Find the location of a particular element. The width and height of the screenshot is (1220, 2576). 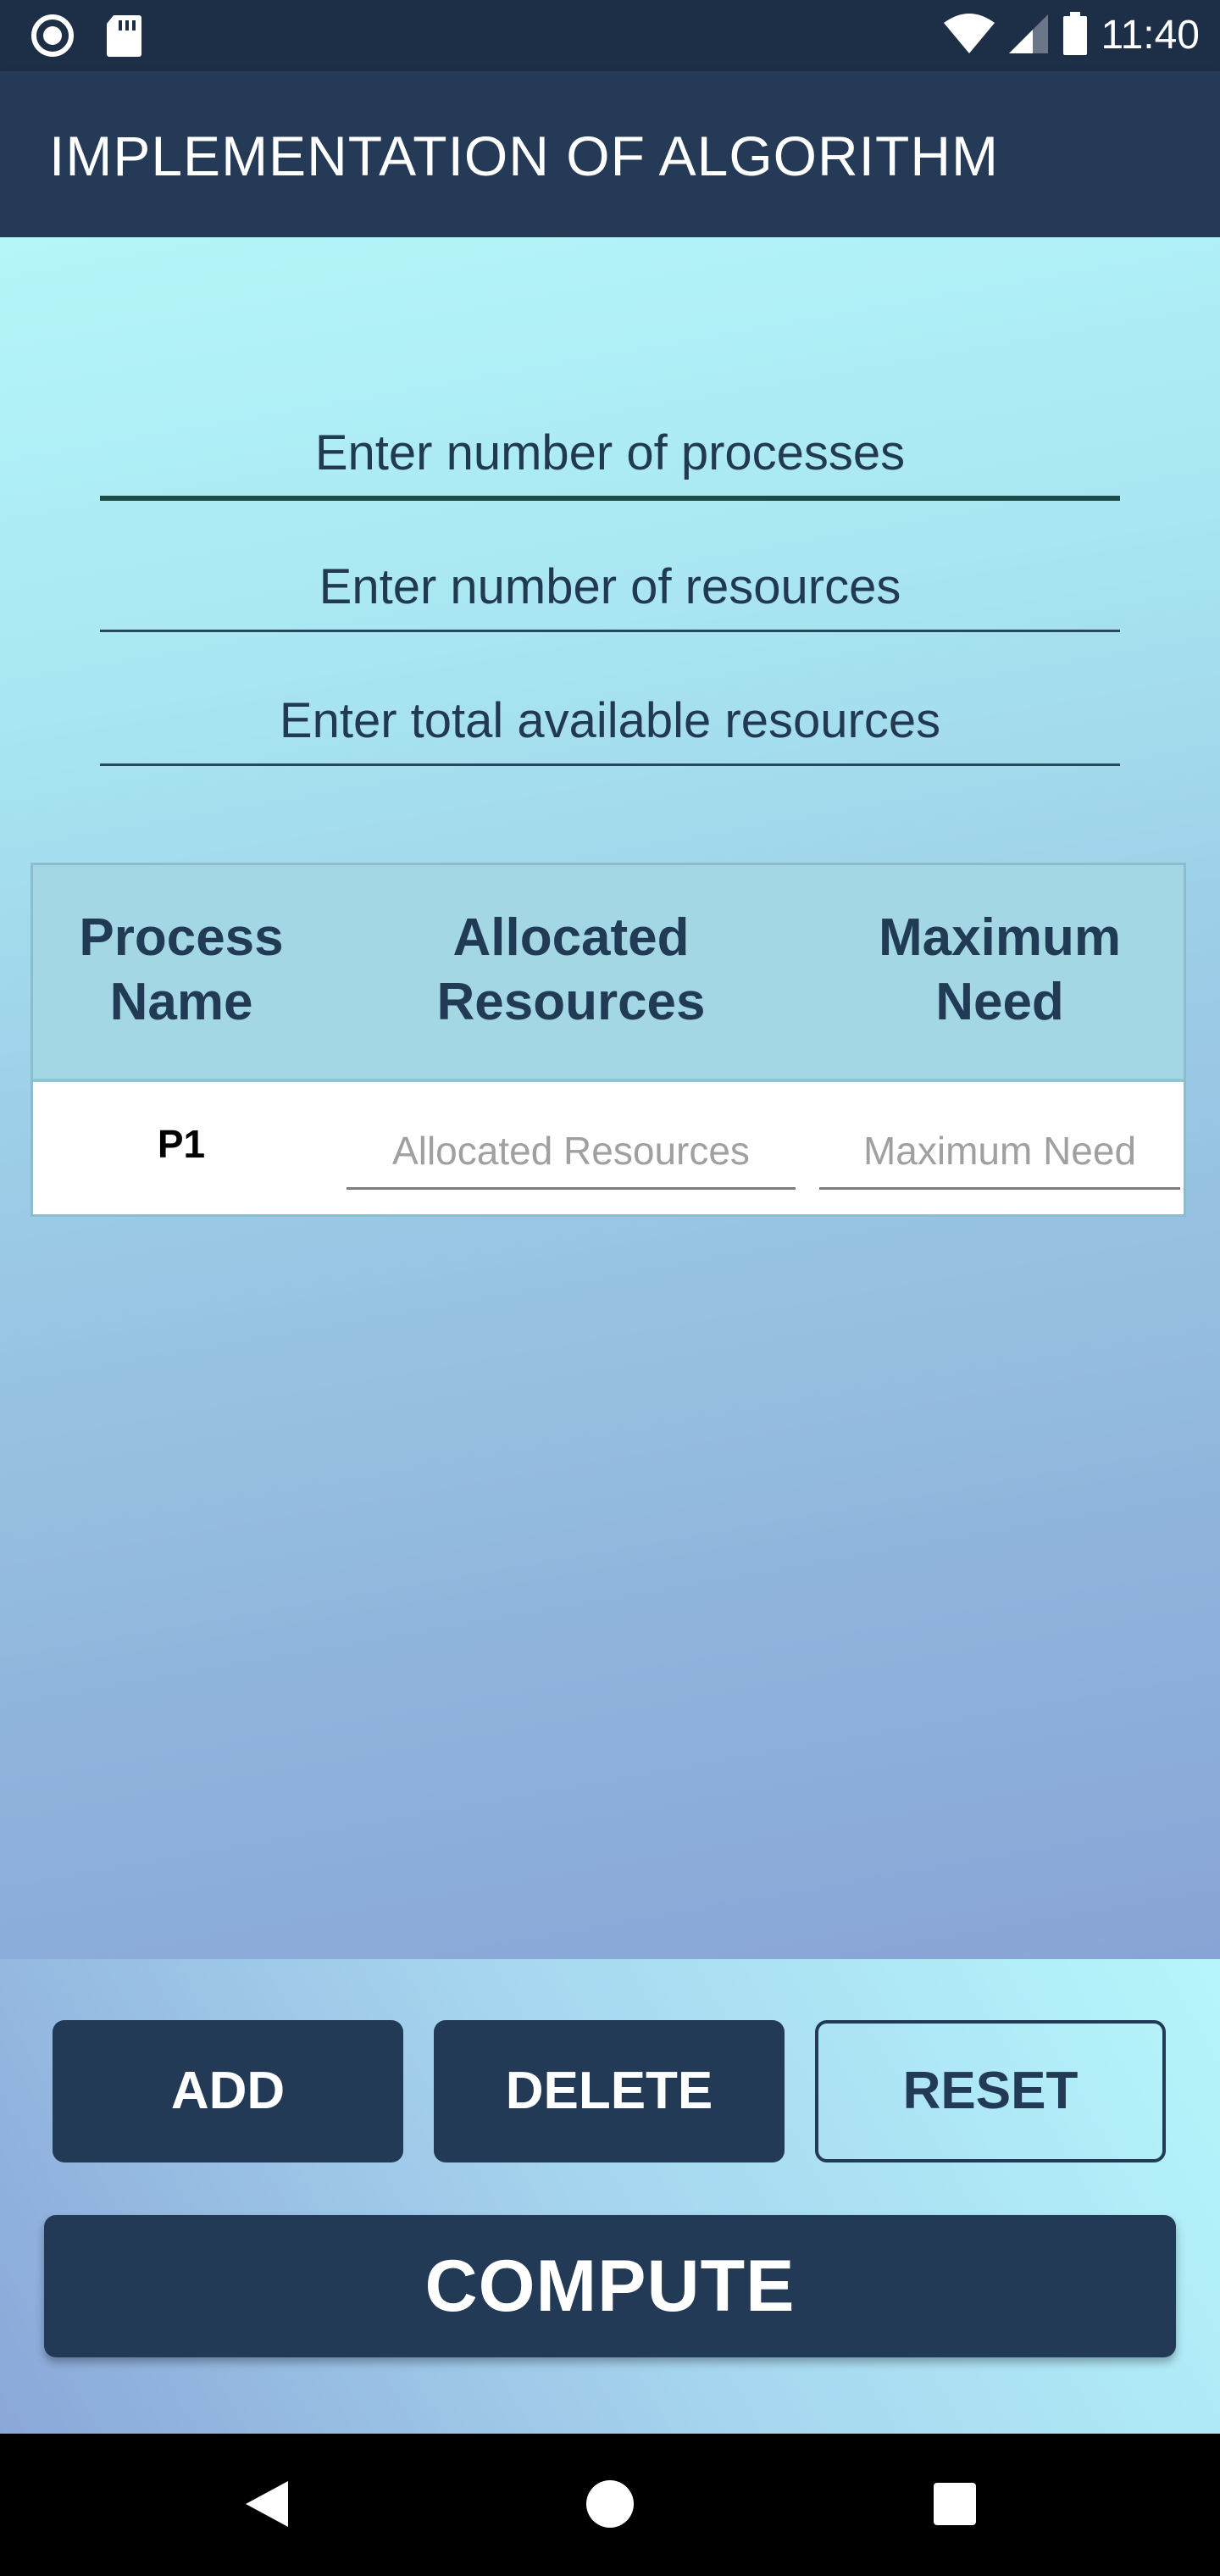

page-title: IMPLEMENTATION OF ALGORITHM is located at coordinates (524, 156).